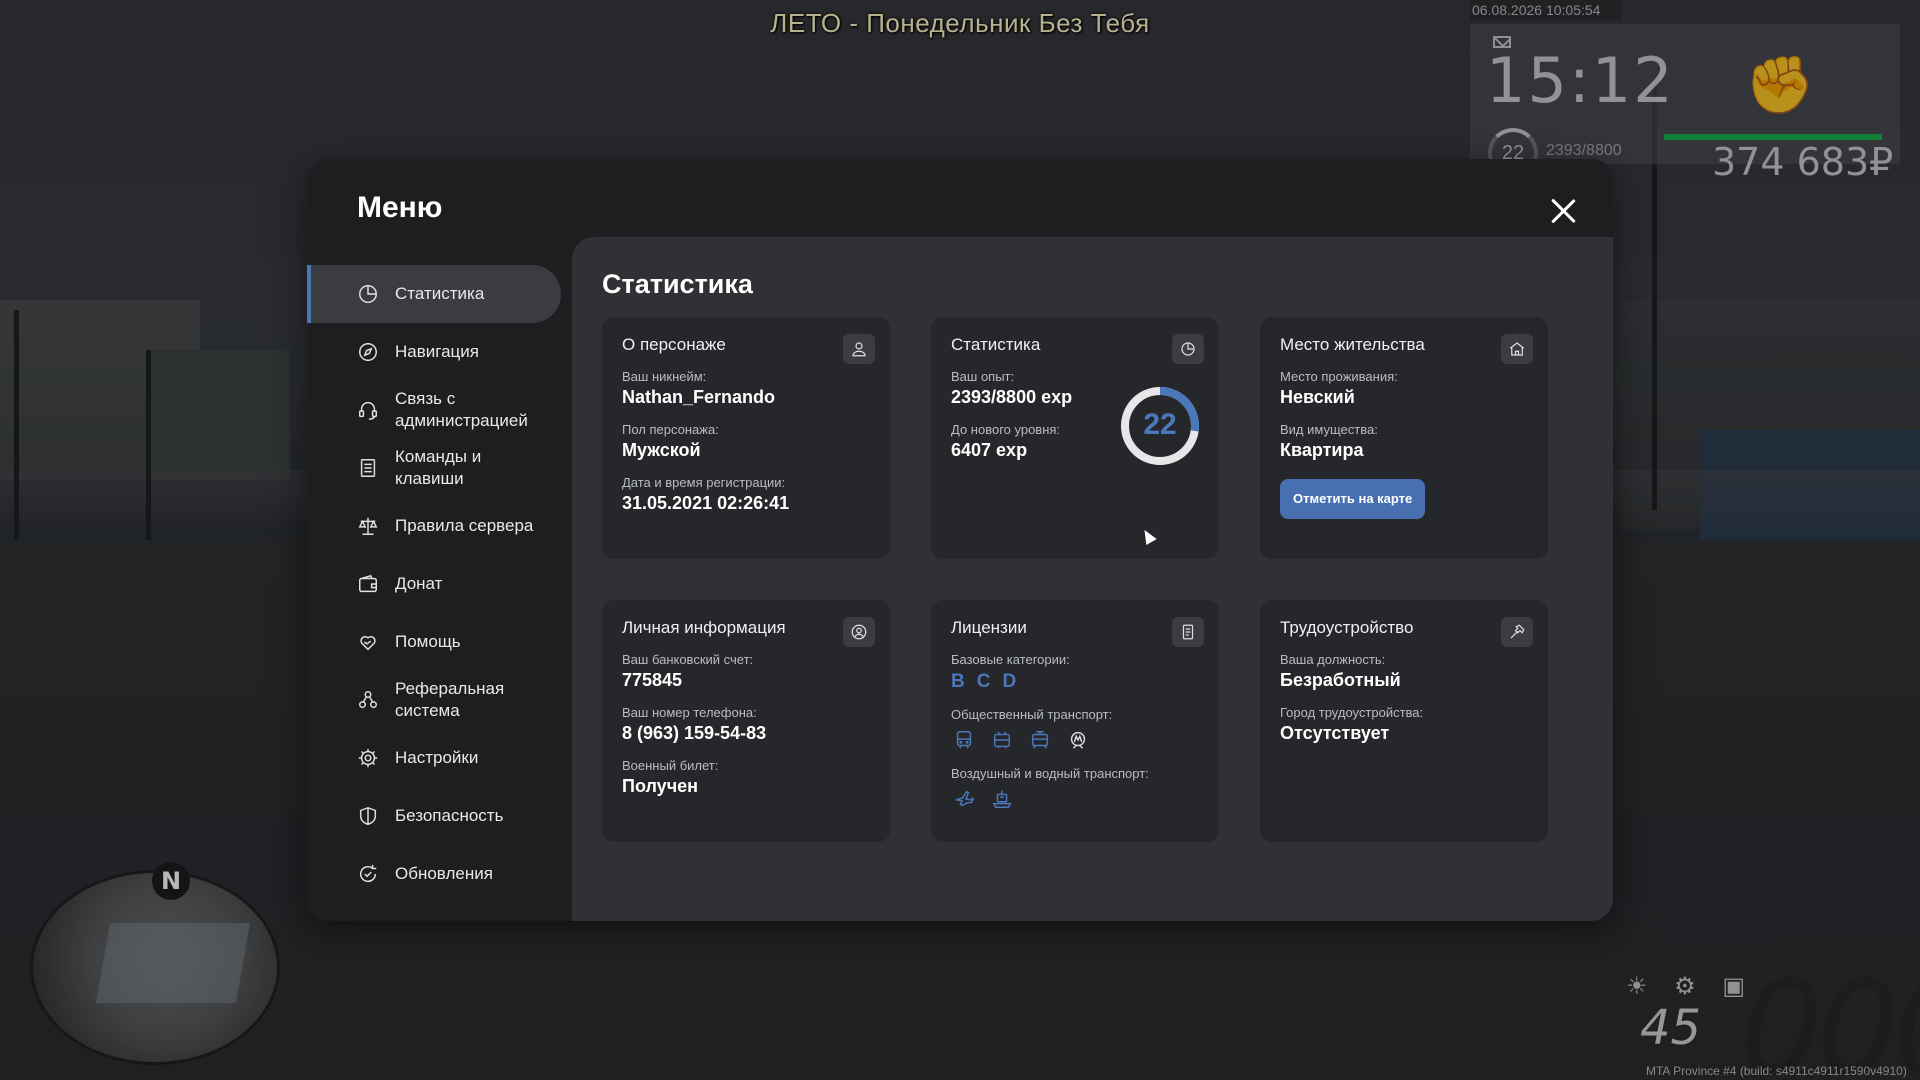 The height and width of the screenshot is (1080, 1920). Describe the element at coordinates (368, 526) in the screenshot. I see `scales-icon` at that location.